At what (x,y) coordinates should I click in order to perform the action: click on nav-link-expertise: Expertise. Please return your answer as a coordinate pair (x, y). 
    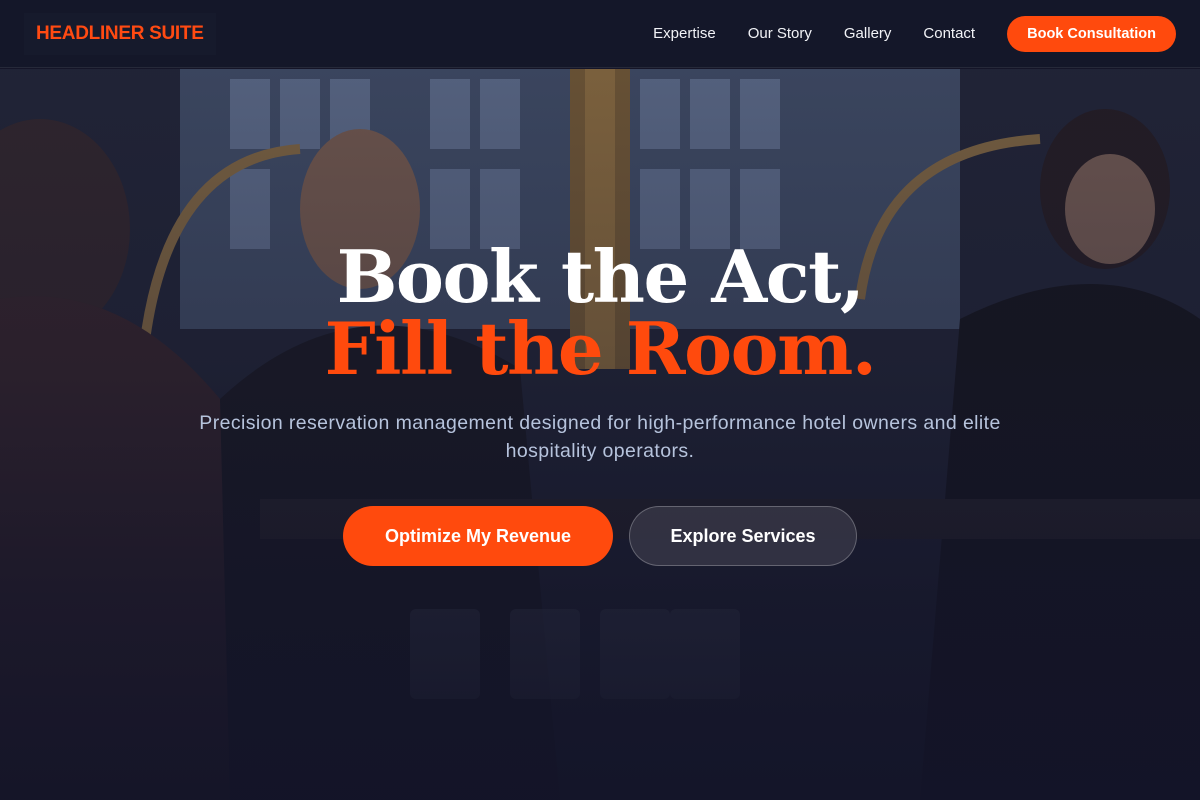
    Looking at the image, I should click on (684, 33).